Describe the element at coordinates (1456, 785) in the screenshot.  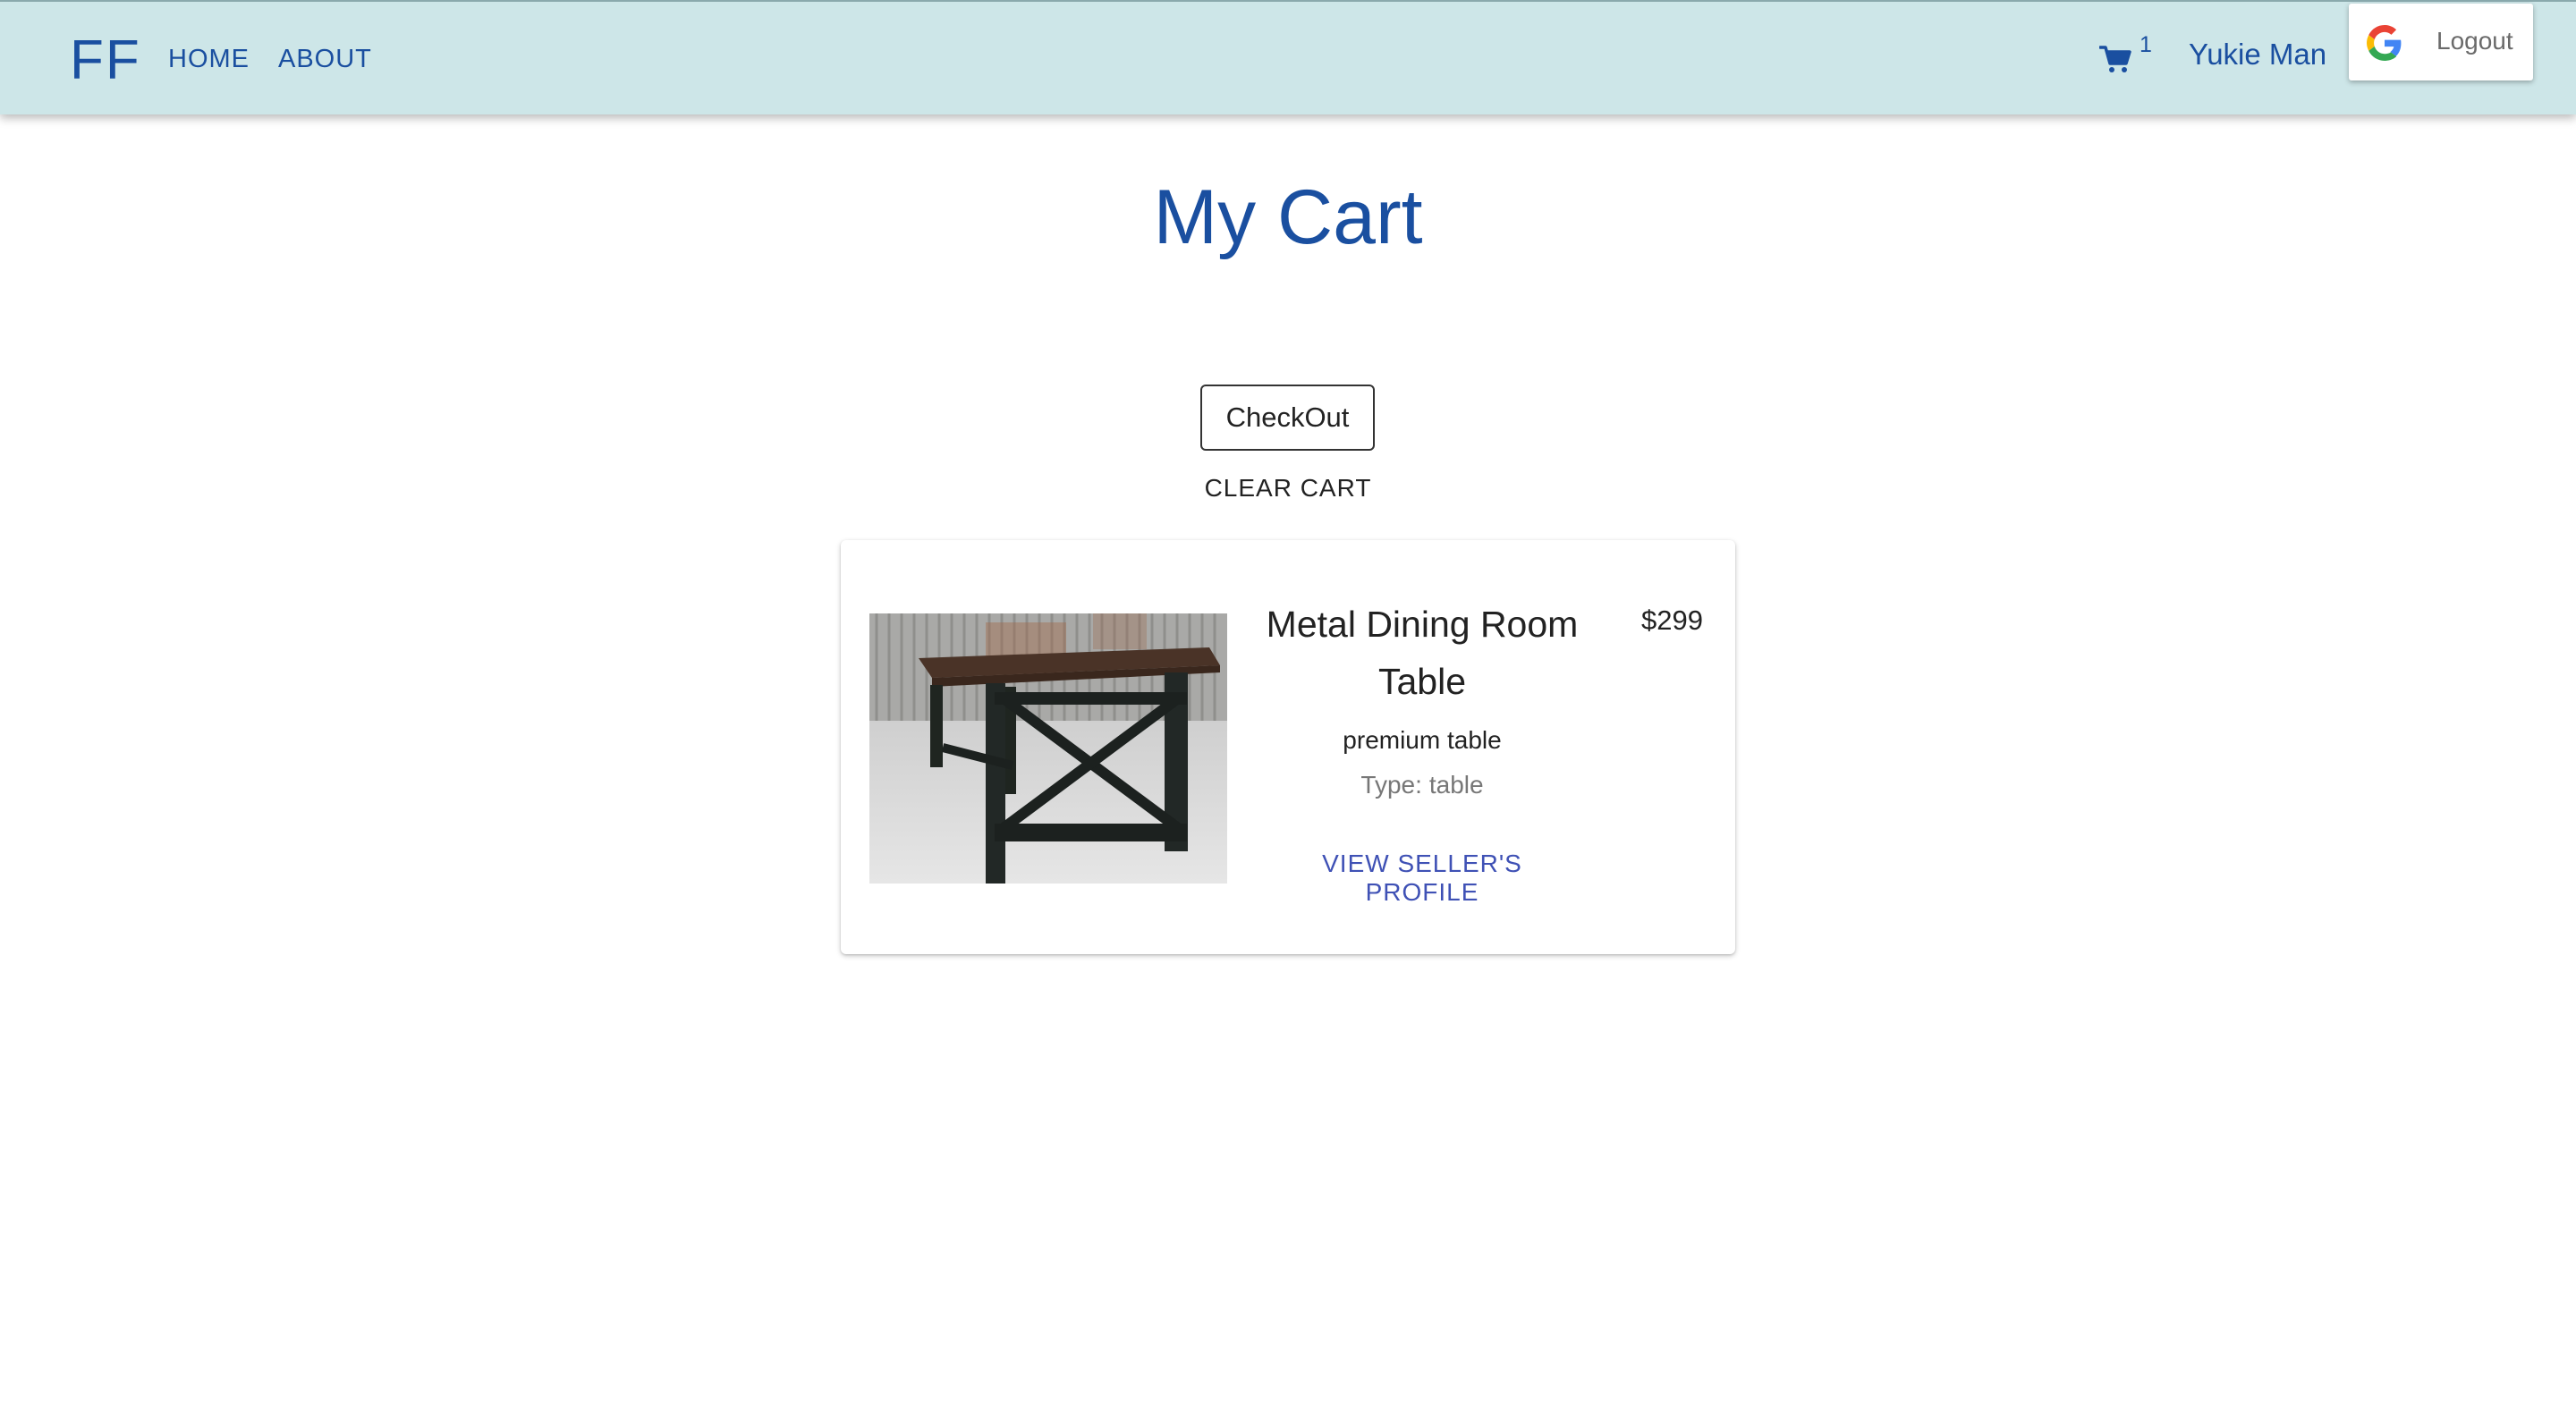
I see `product-type-value: table` at that location.